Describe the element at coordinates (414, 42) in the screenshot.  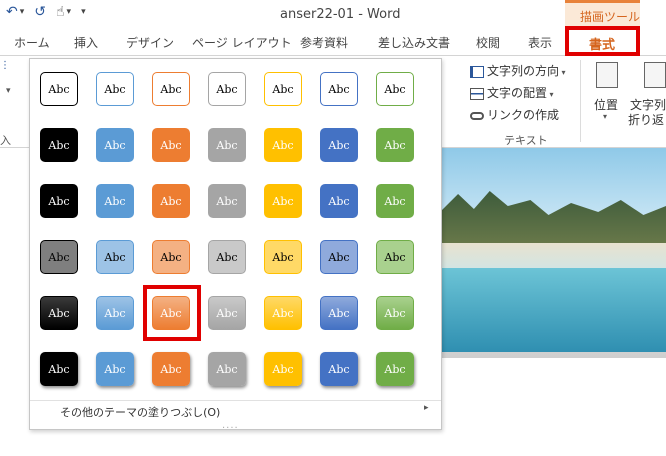
I see `tab-mailings: 差し込み文書` at that location.